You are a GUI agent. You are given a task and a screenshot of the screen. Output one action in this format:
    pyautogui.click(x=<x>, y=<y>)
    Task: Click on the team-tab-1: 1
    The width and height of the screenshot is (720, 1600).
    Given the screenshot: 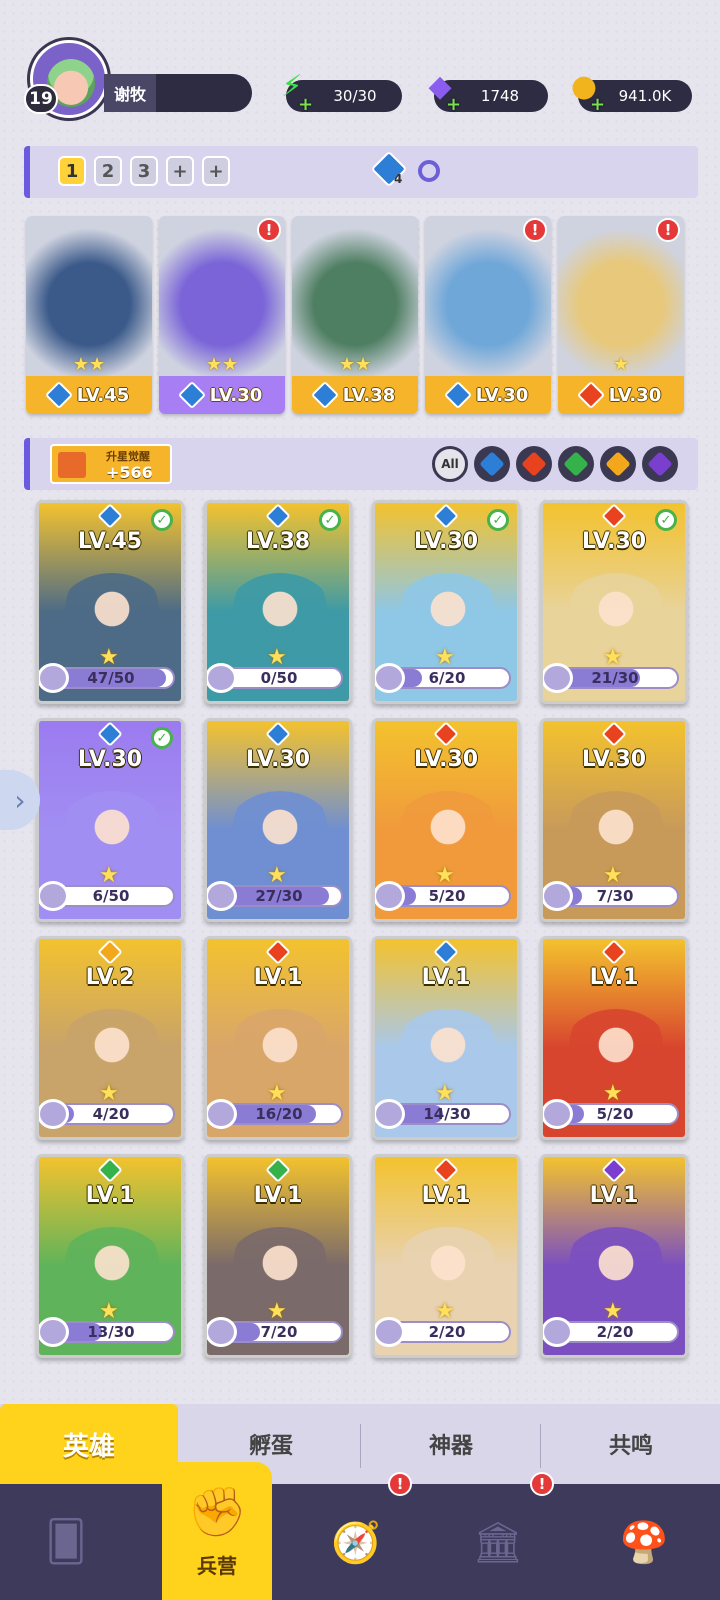 What is the action you would take?
    pyautogui.click(x=72, y=171)
    